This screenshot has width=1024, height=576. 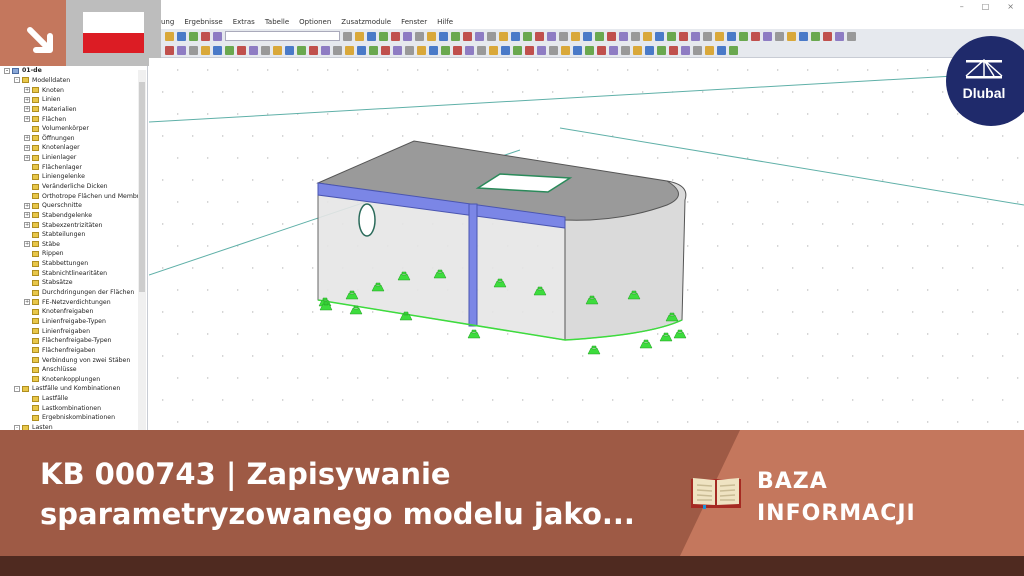 I want to click on tree-item: - Lastfälle und Kombinationen, so click(x=73, y=389).